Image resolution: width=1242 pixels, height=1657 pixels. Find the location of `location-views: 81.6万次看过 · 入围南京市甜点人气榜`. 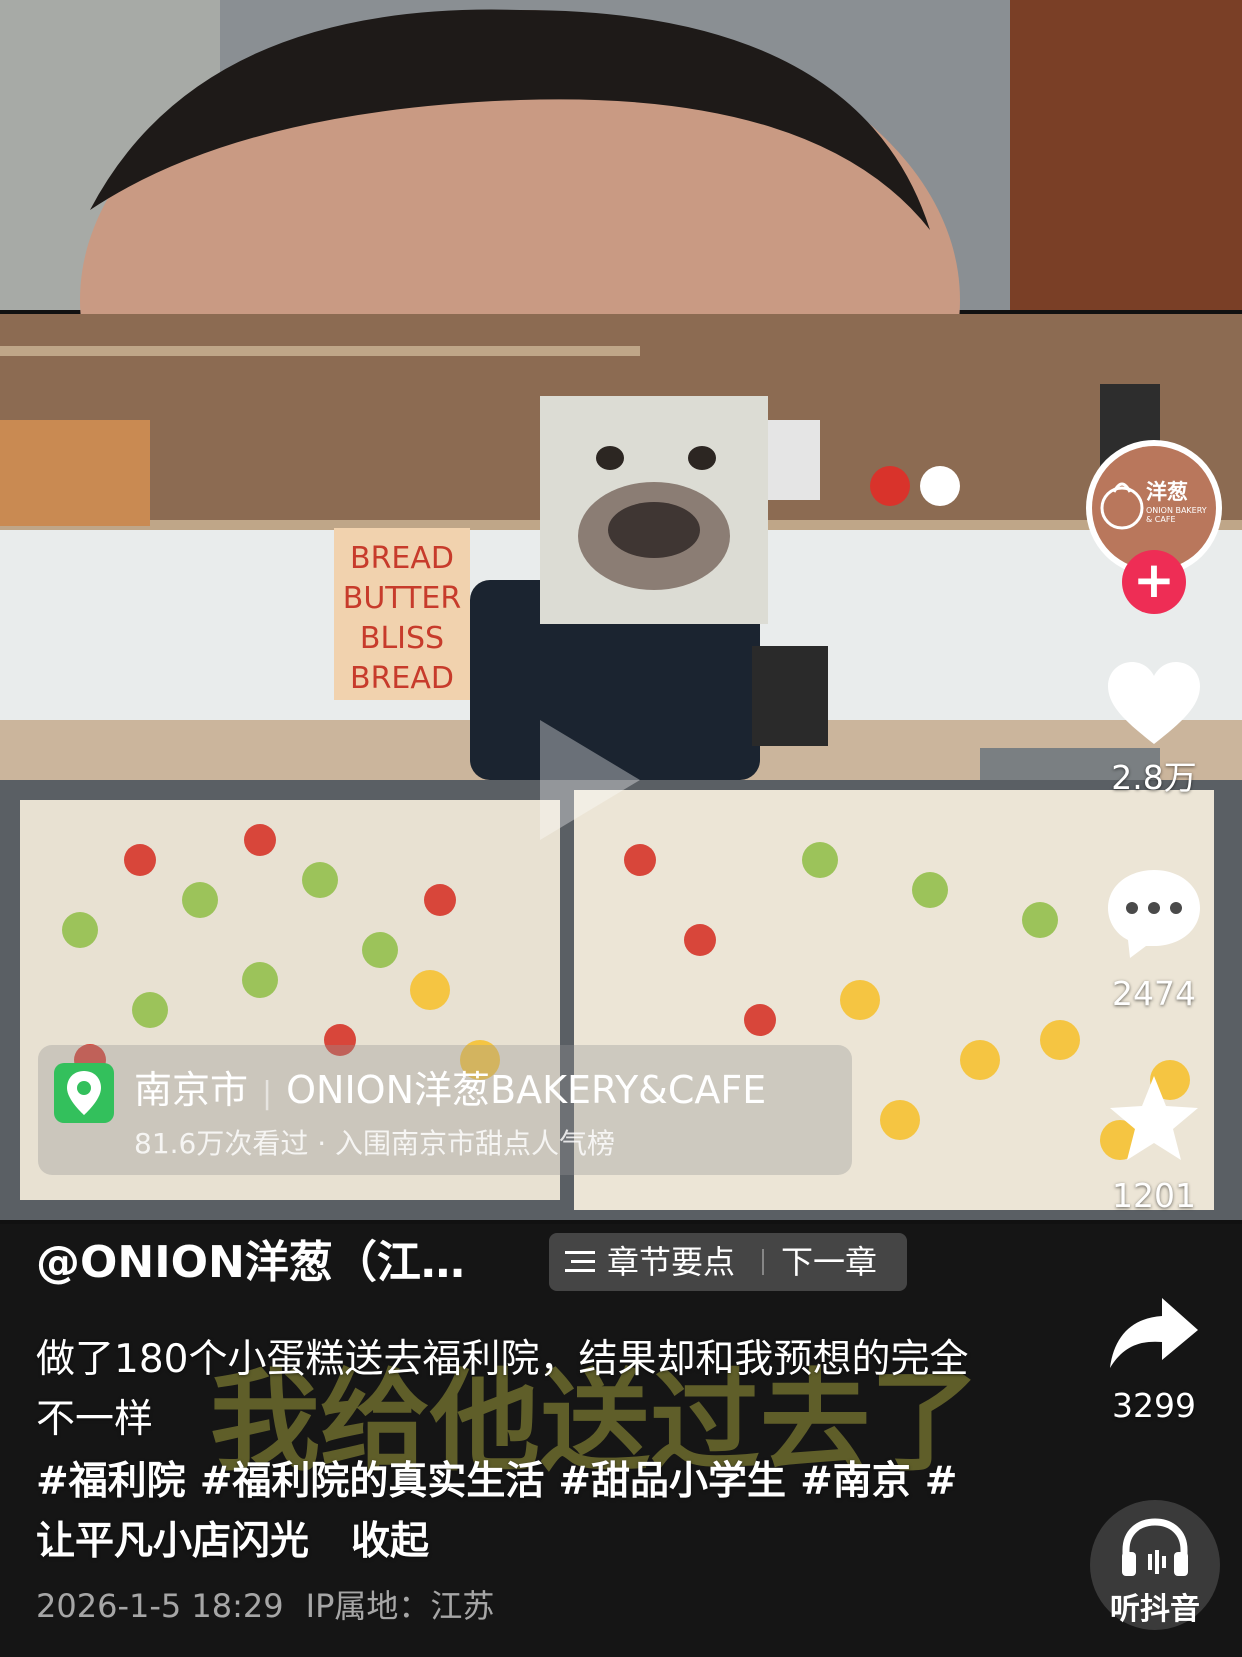

location-views: 81.6万次看过 · 入围南京市甜点人气榜 is located at coordinates (375, 1143).